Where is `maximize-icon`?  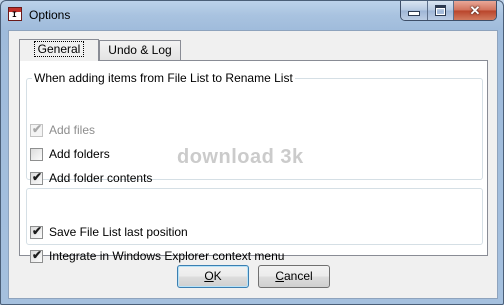 maximize-icon is located at coordinates (440, 10).